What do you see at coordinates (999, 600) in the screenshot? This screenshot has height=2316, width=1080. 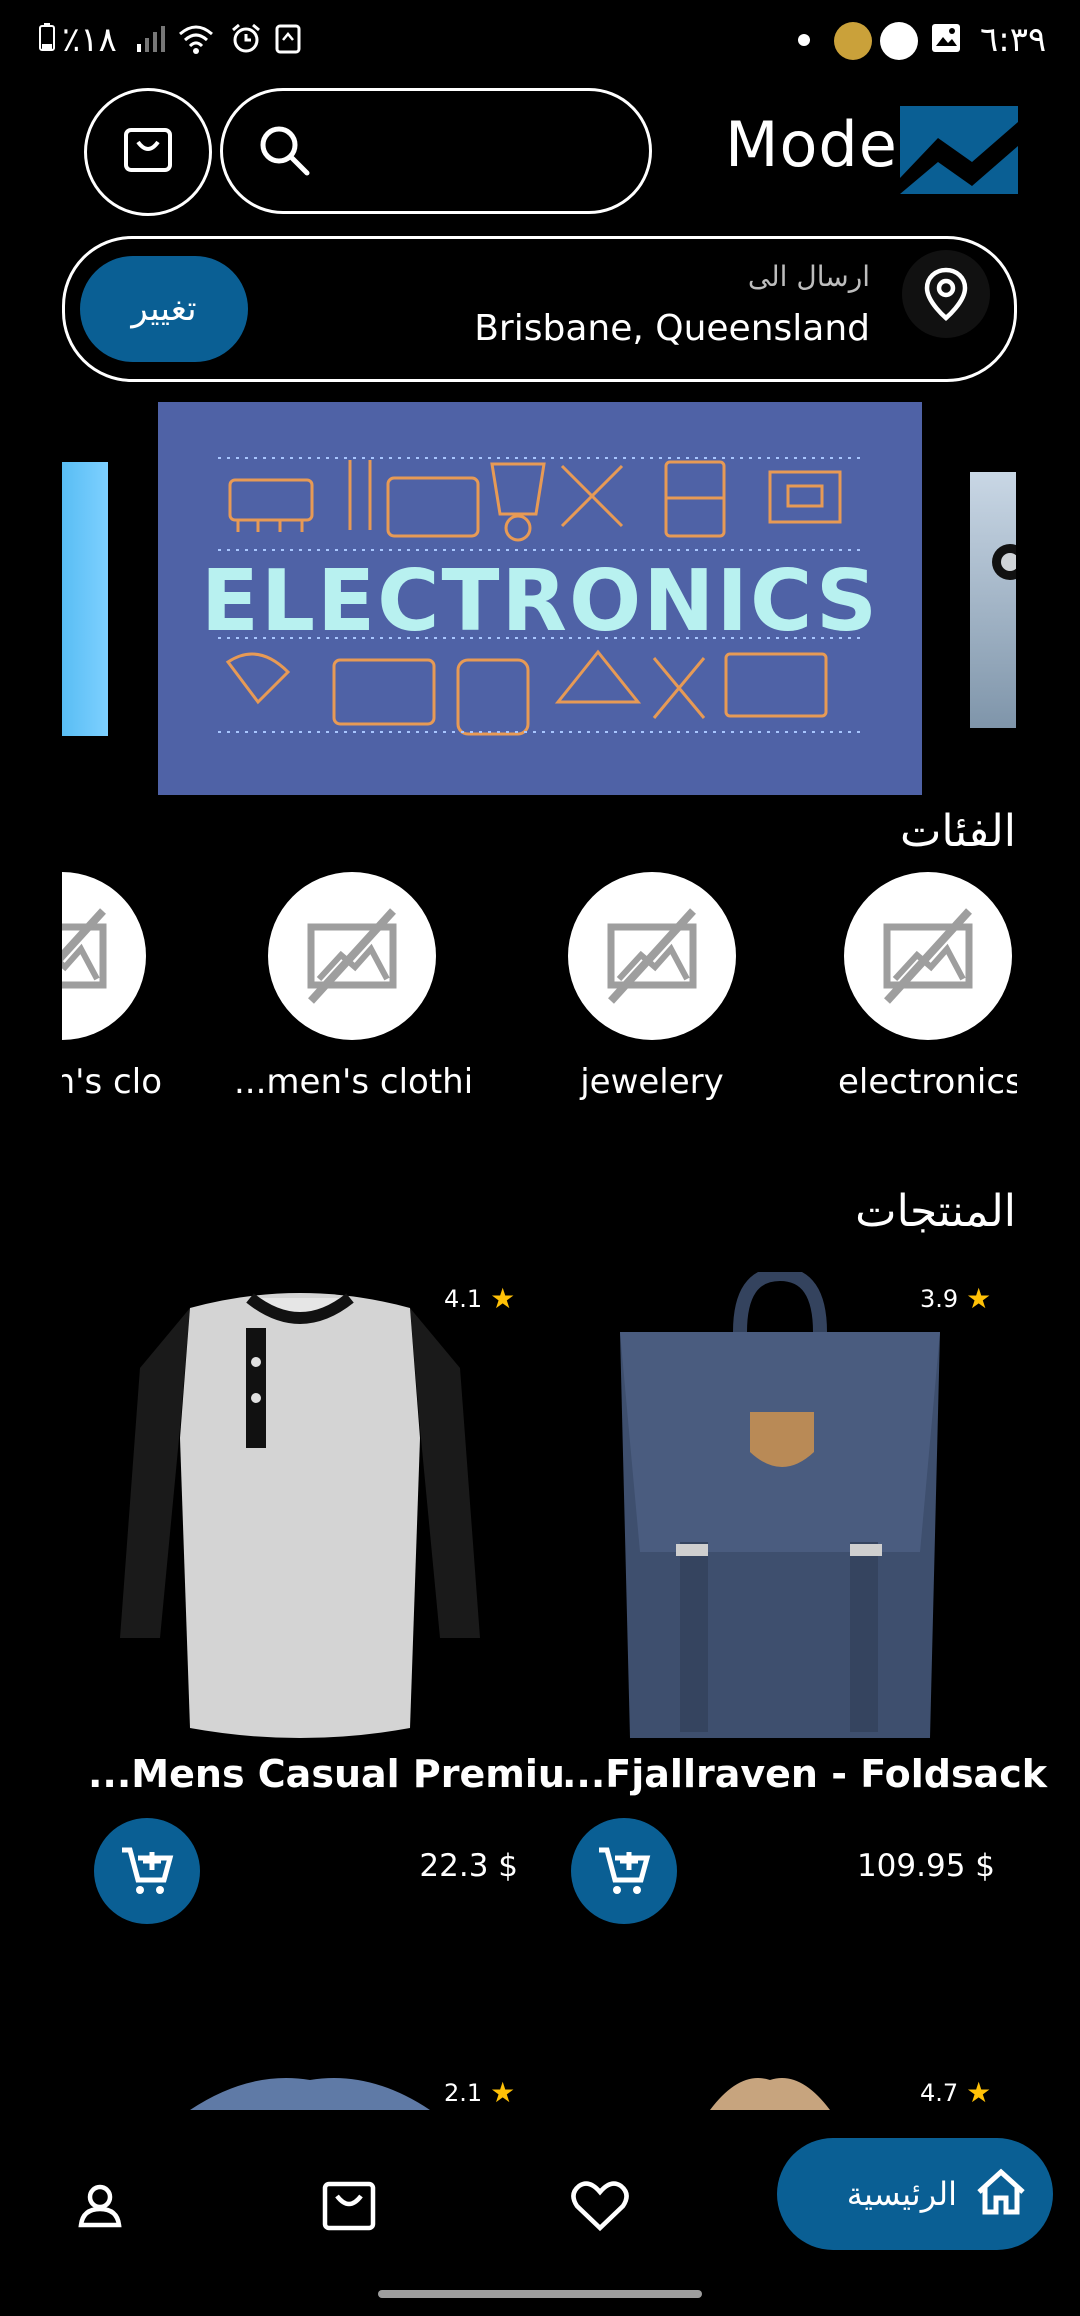 I see `carousel-next-slide` at bounding box center [999, 600].